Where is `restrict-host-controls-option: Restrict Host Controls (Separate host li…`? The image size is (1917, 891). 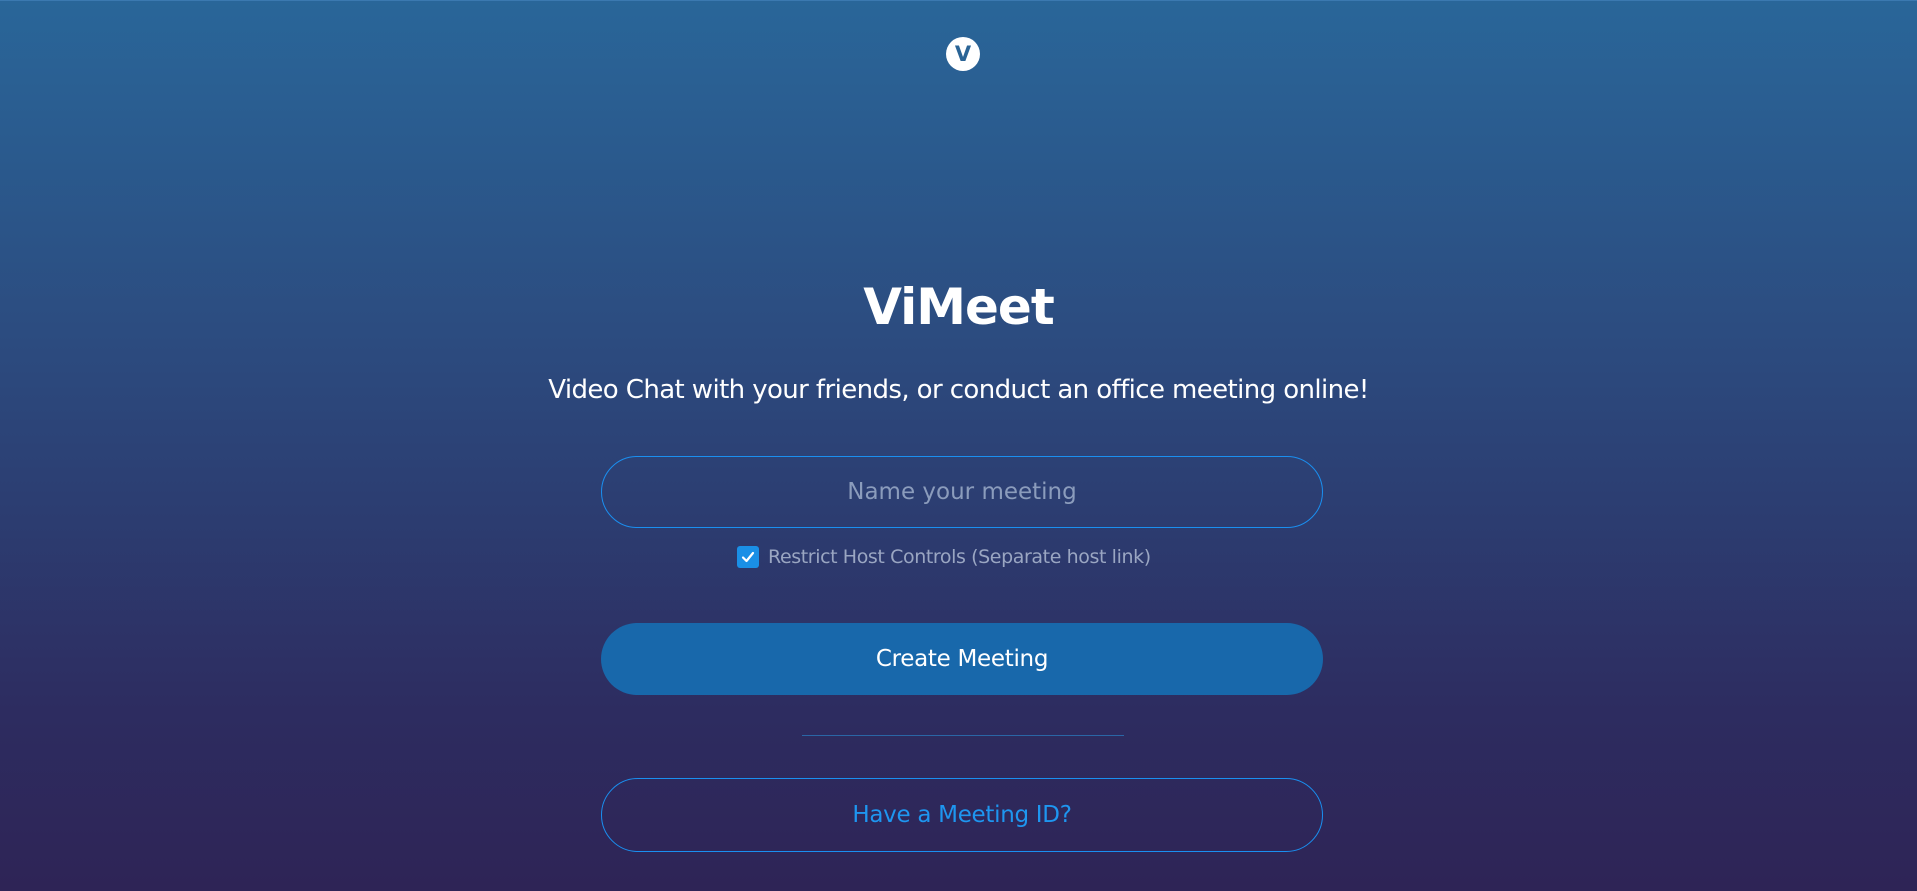
restrict-host-controls-option: Restrict Host Controls (Separate host li… is located at coordinates (944, 557).